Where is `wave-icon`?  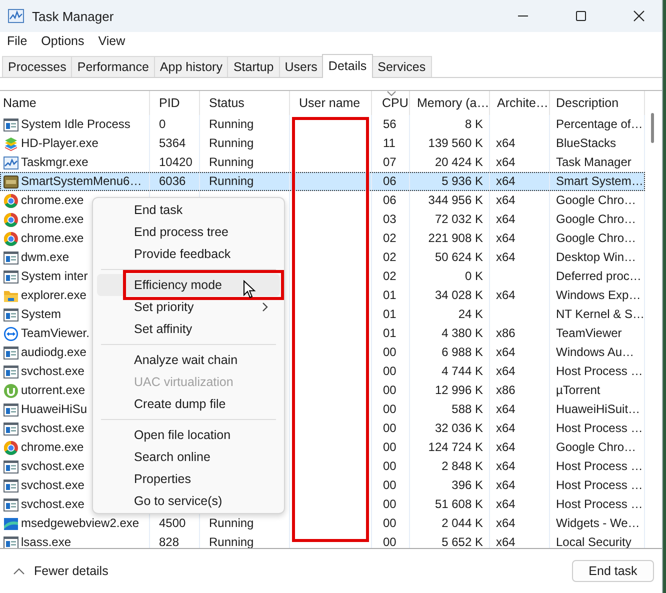
wave-icon is located at coordinates (11, 524).